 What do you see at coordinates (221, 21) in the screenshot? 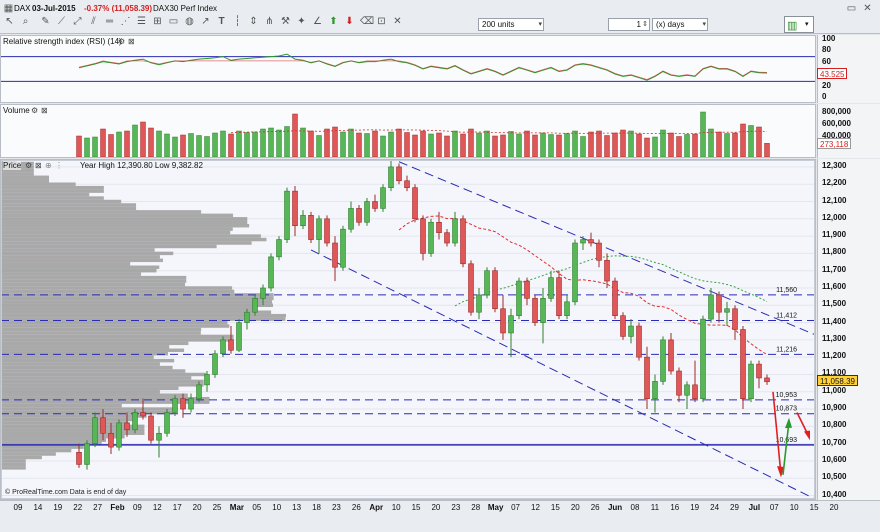
I see `text-tool-icon: T` at bounding box center [221, 21].